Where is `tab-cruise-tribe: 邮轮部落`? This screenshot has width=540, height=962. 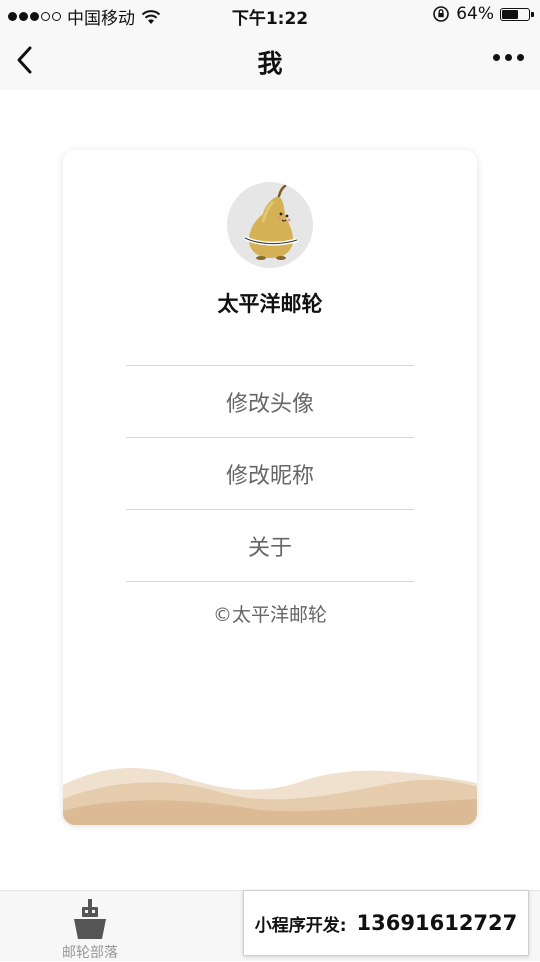
tab-cruise-tribe: 邮轮部落 is located at coordinates (90, 926).